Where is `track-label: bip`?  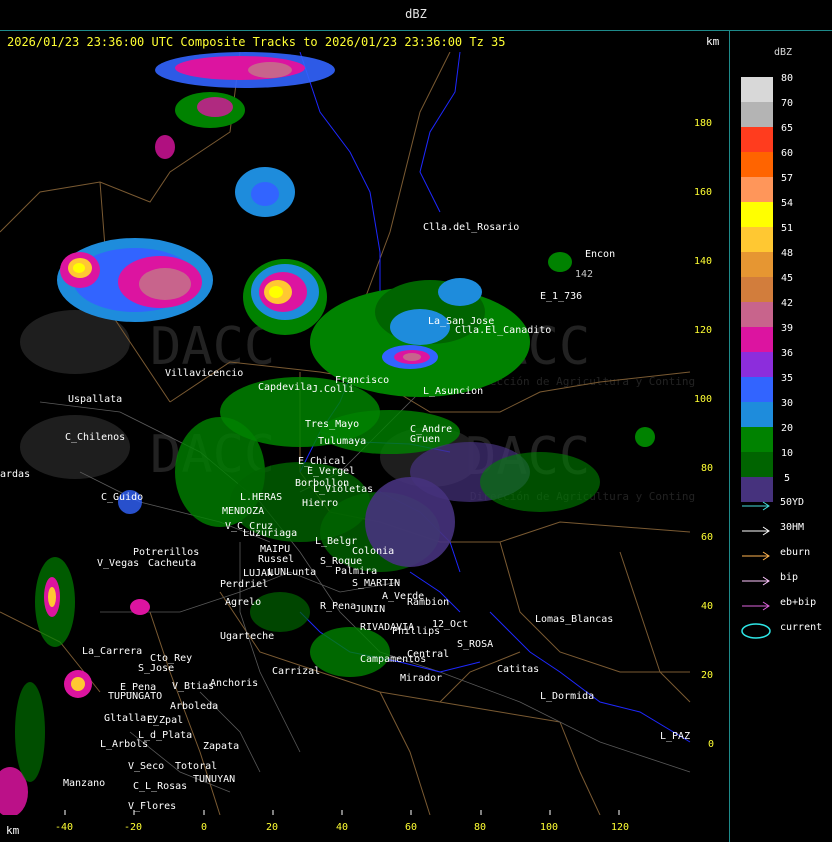 track-label: bip is located at coordinates (789, 577).